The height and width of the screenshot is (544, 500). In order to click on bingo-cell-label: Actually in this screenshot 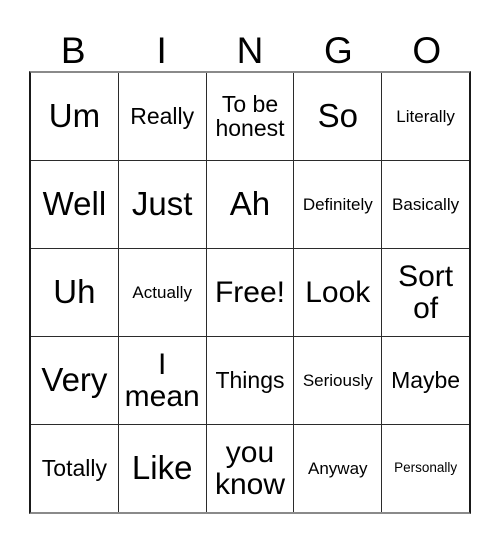, I will do `click(162, 292)`.